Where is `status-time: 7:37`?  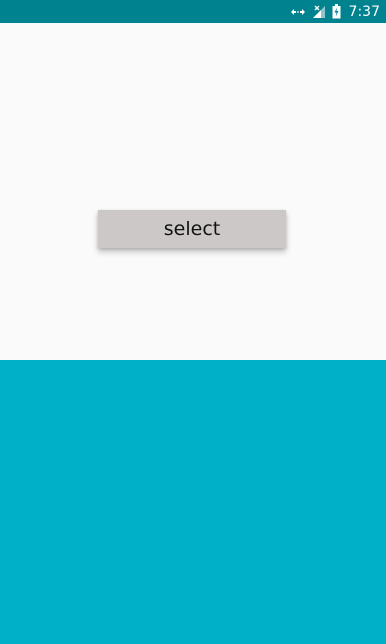
status-time: 7:37 is located at coordinates (364, 11).